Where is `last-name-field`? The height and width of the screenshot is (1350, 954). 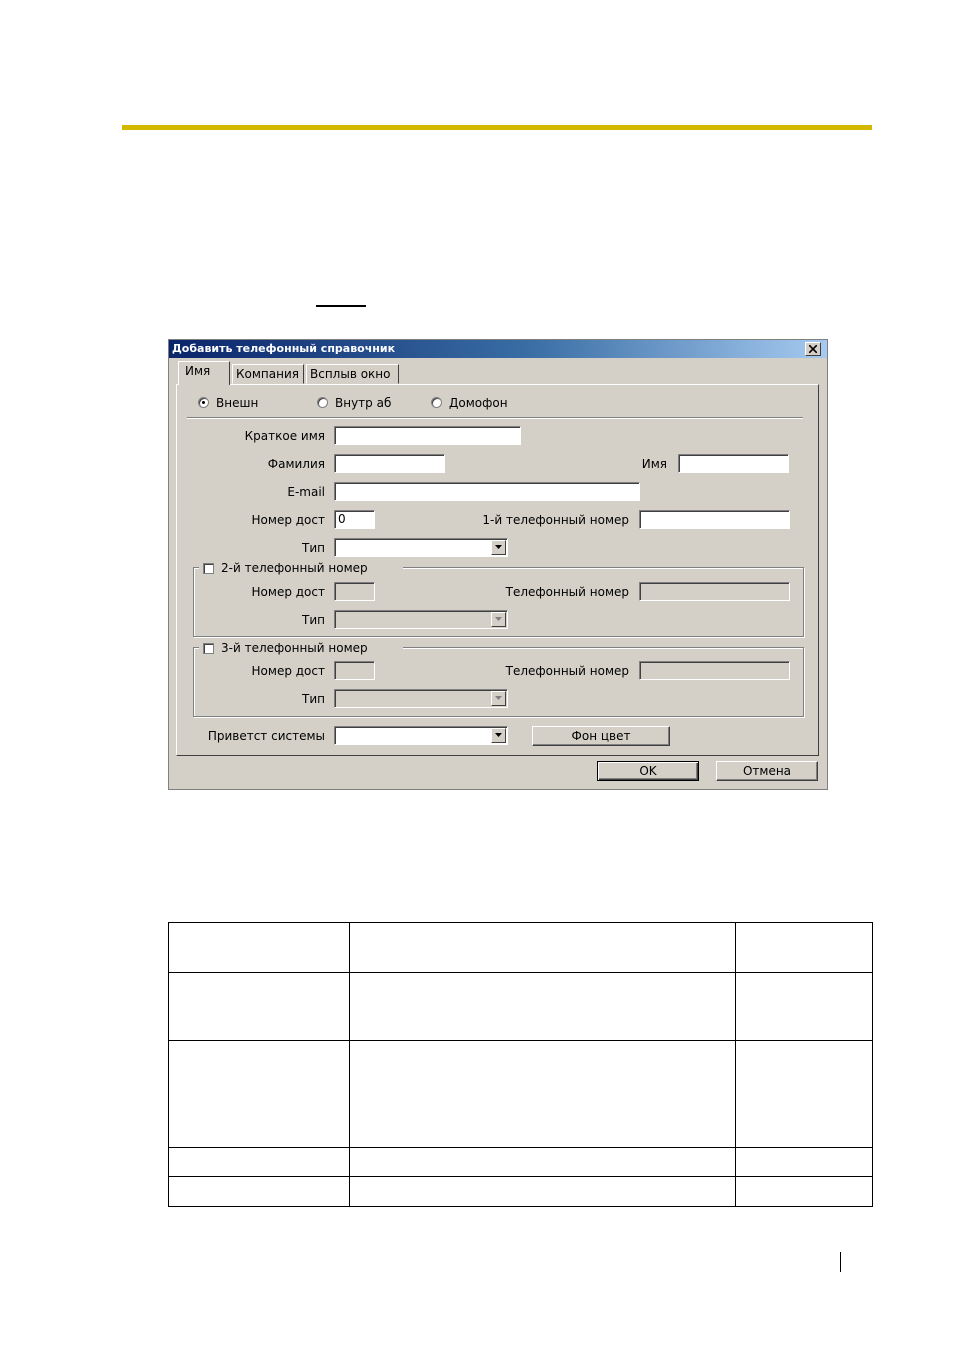 last-name-field is located at coordinates (389, 463).